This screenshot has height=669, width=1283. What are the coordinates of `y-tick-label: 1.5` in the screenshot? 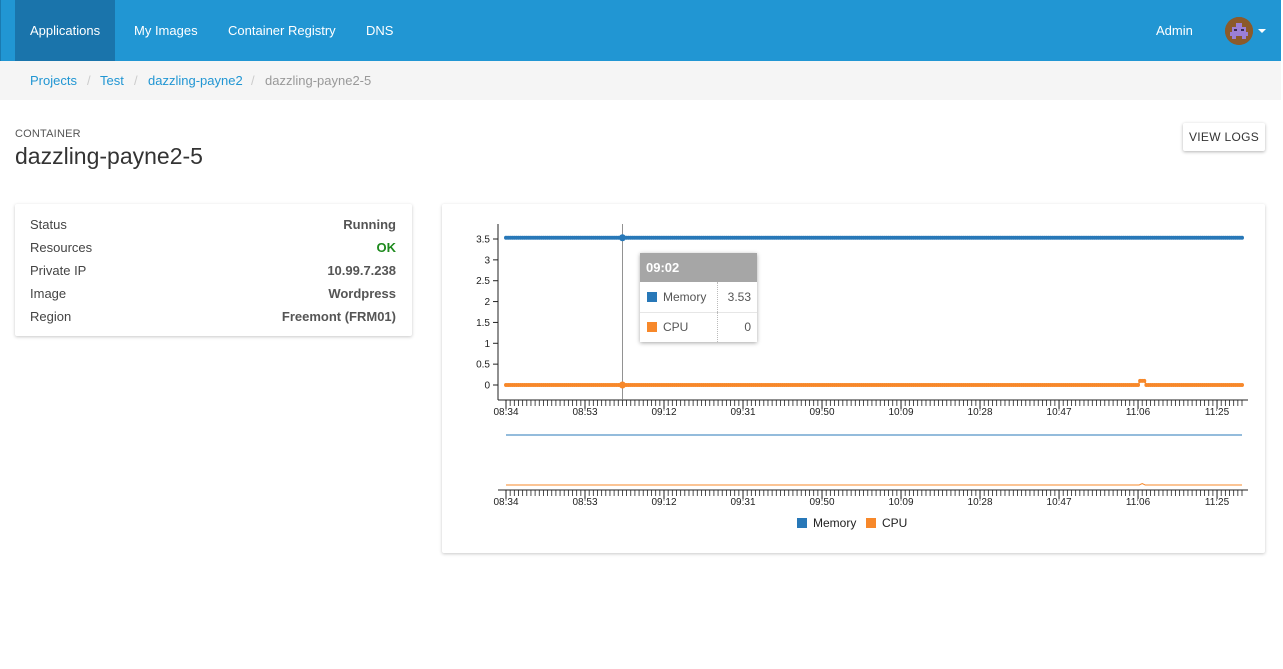 It's located at (483, 323).